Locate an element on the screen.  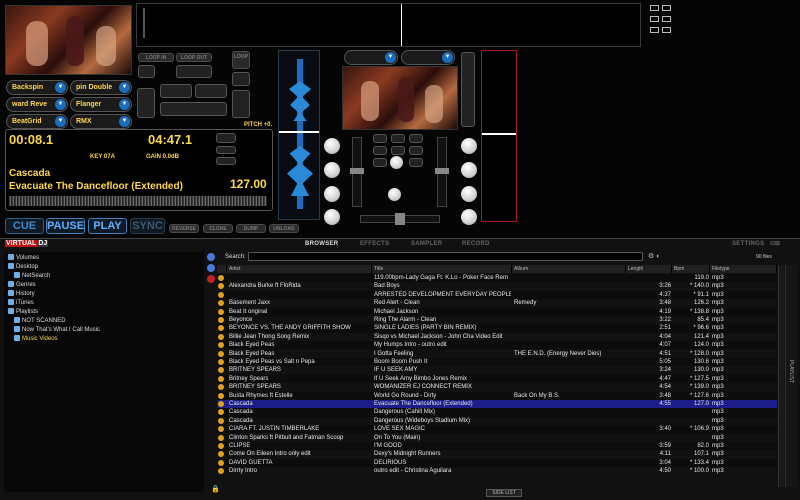
tree-item-not-scanned: NOT SCANNED is located at coordinates (40, 321).